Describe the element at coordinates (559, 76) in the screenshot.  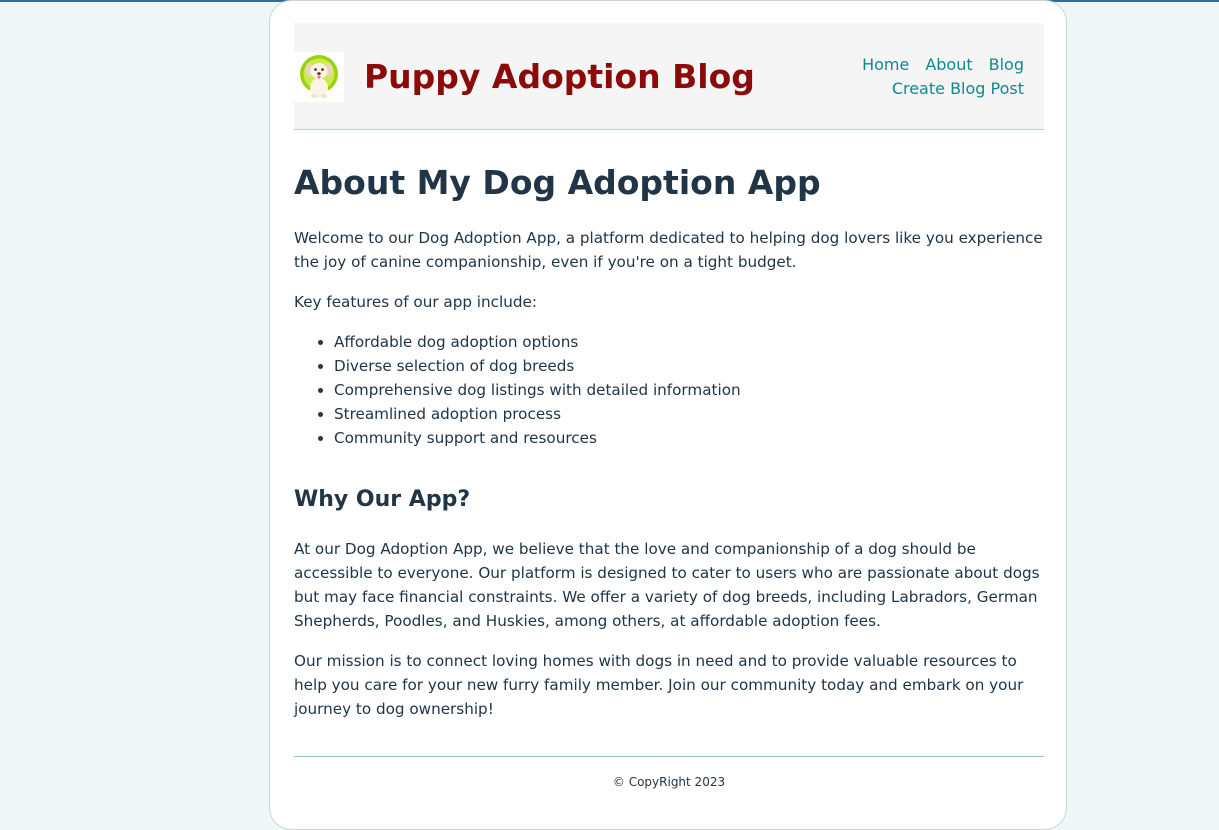
I see `site-title: Puppy Adoption Blog` at that location.